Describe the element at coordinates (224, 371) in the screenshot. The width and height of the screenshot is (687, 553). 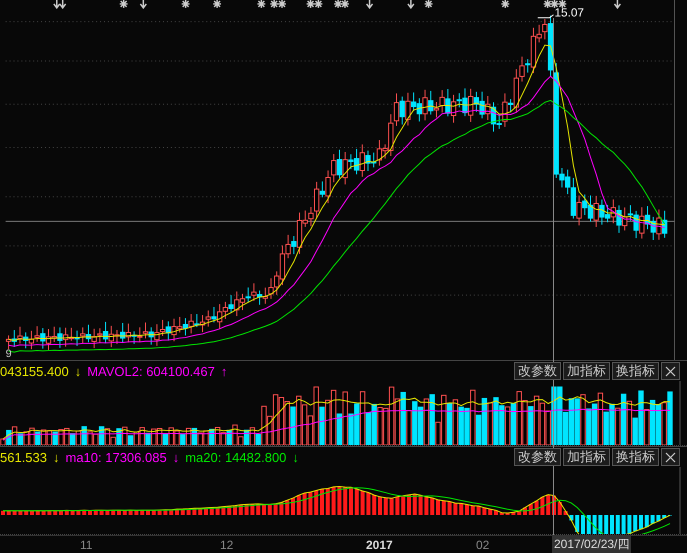
I see `trend-arrow: ↑` at that location.